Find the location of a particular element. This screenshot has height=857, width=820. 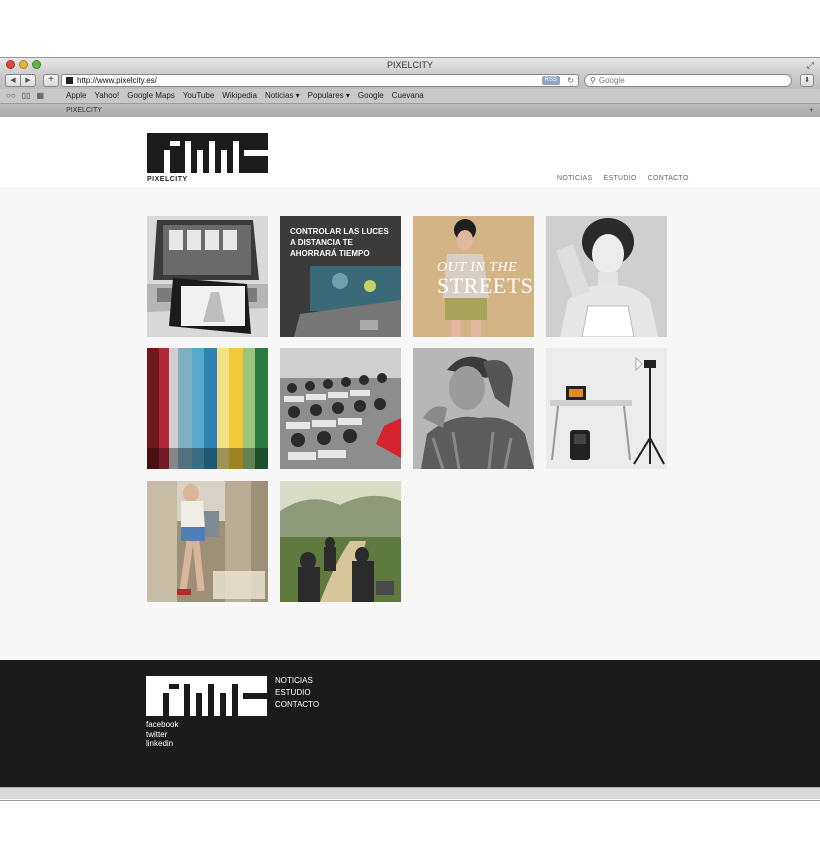

reading-list-icon: ○○ is located at coordinates (11, 95).